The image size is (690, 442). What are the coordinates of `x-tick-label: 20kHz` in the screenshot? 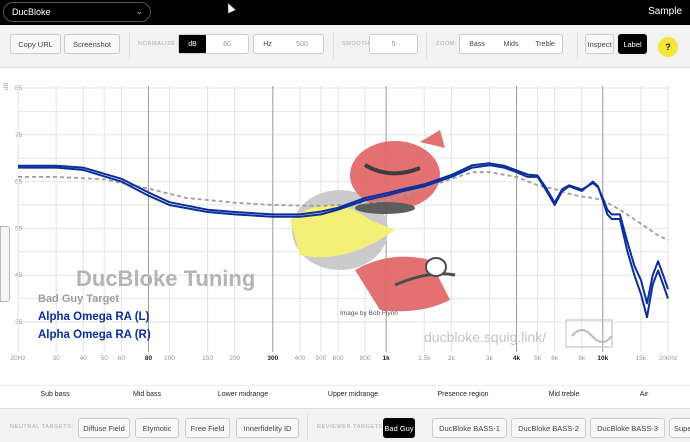 It's located at (668, 358).